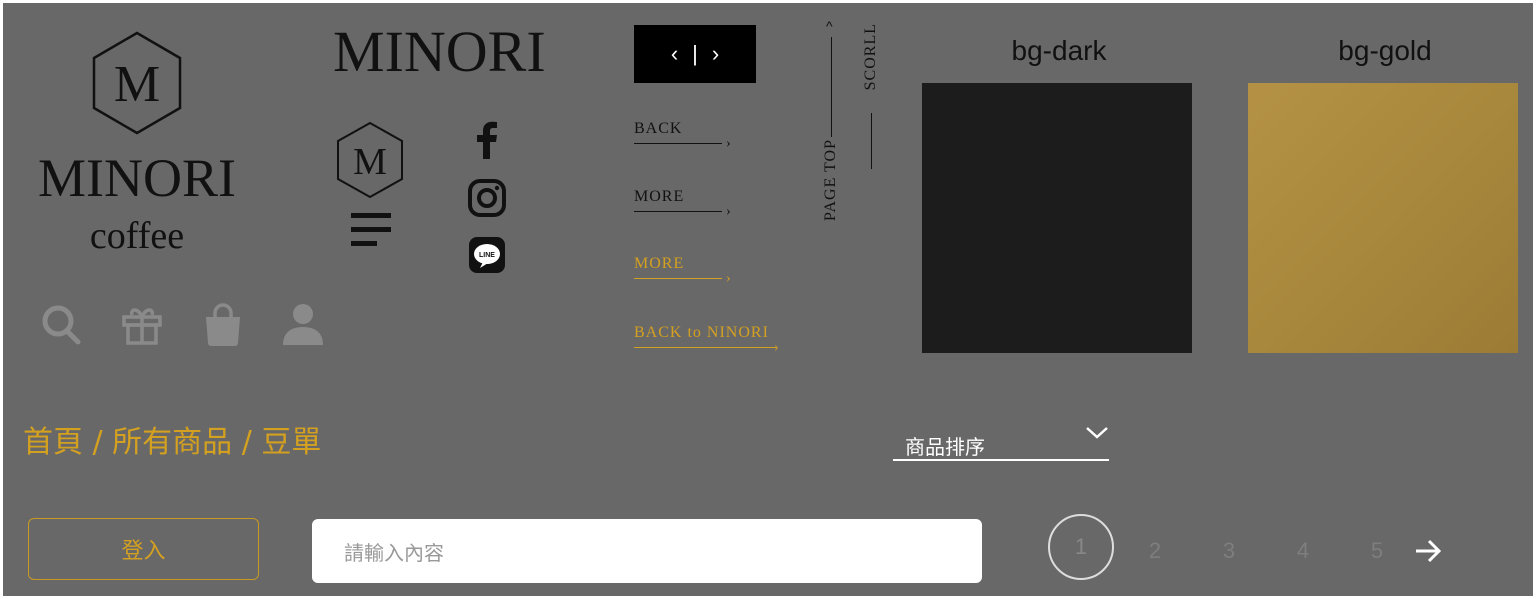  I want to click on hex-small-letter: M, so click(370, 162).